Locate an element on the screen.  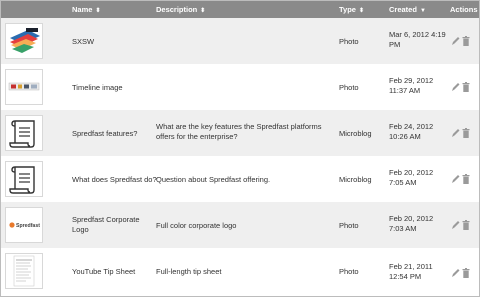
column-header-name: Name ⬍ is located at coordinates (86, 9).